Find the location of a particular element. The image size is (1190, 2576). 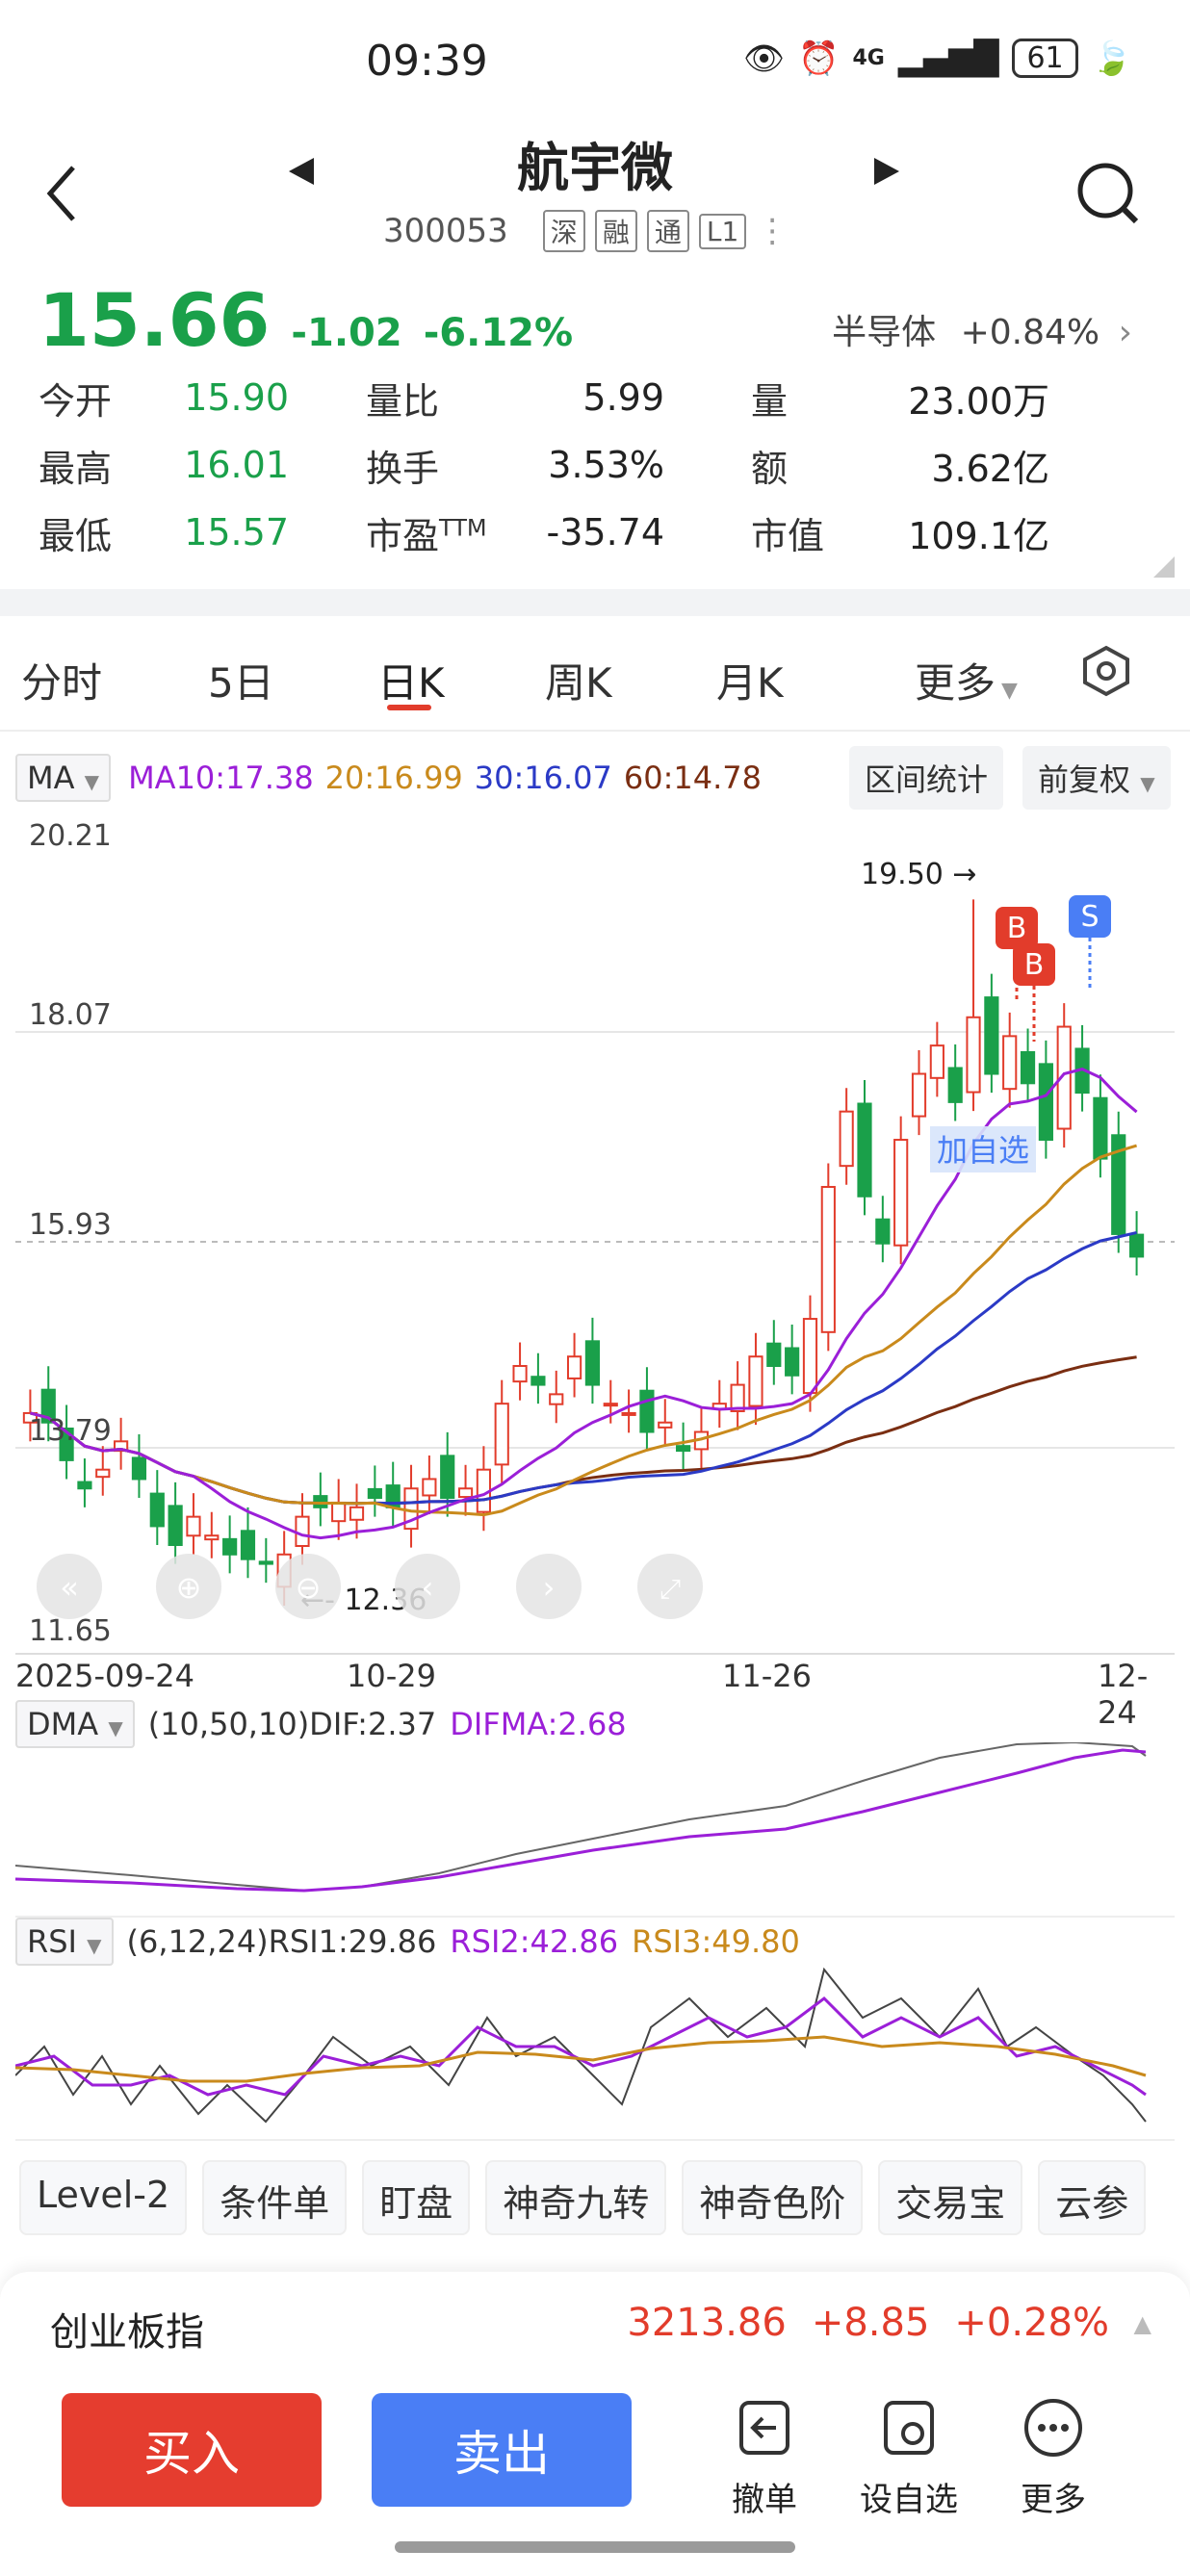

dma-chart is located at coordinates (595, 1829).